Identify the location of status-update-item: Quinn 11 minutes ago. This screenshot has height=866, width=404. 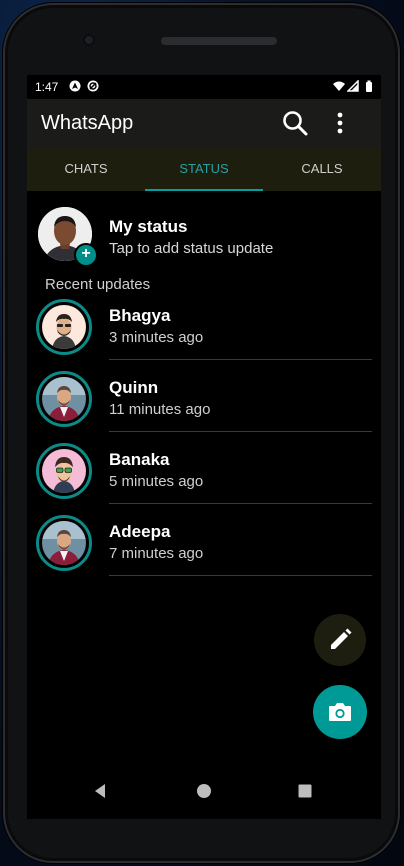
(204, 407).